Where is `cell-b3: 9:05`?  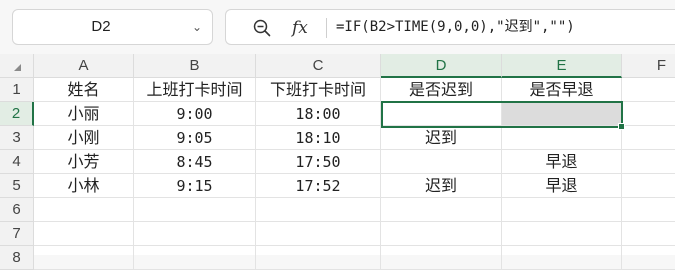
cell-b3: 9:05 is located at coordinates (195, 138).